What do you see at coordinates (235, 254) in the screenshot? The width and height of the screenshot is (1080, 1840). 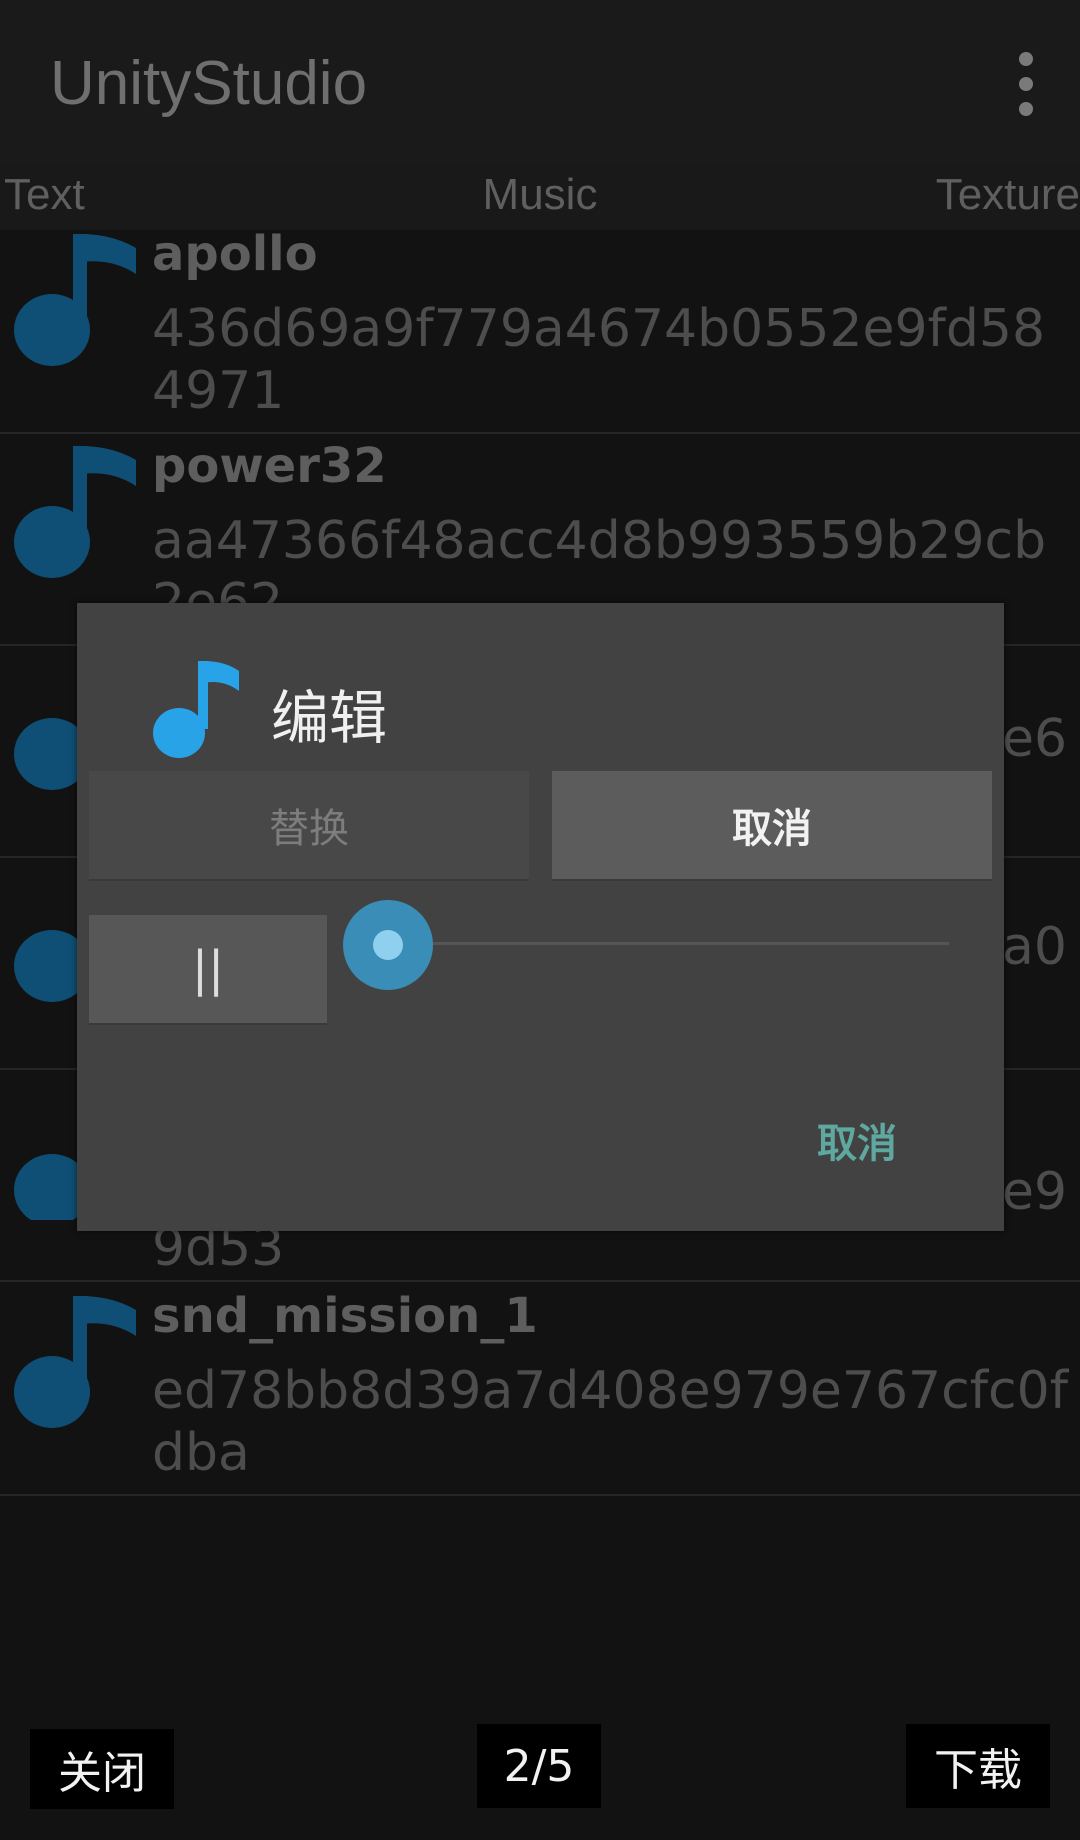 I see `list-item-title: apollo` at bounding box center [235, 254].